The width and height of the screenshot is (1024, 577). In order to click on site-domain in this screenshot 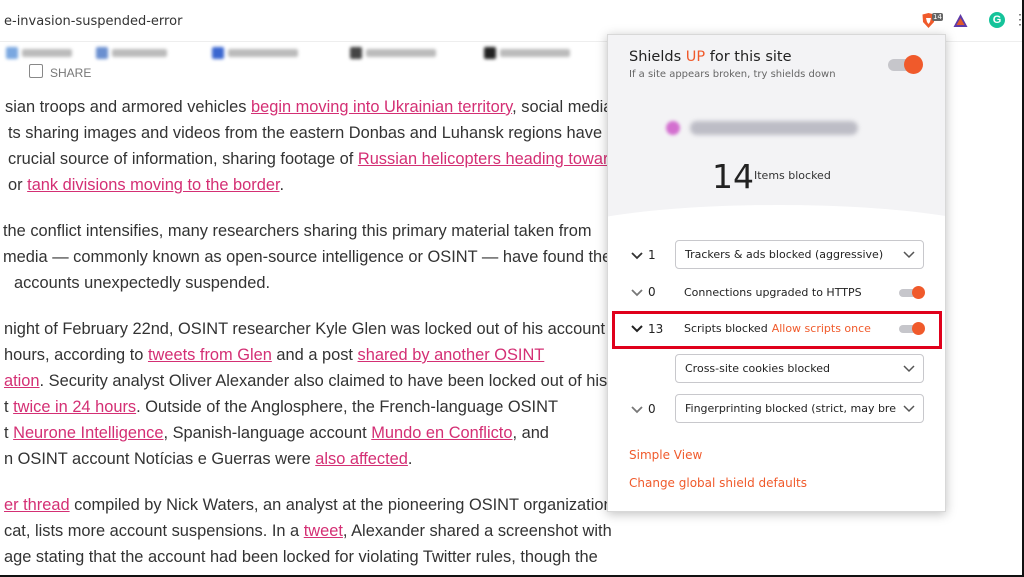, I will do `click(774, 128)`.